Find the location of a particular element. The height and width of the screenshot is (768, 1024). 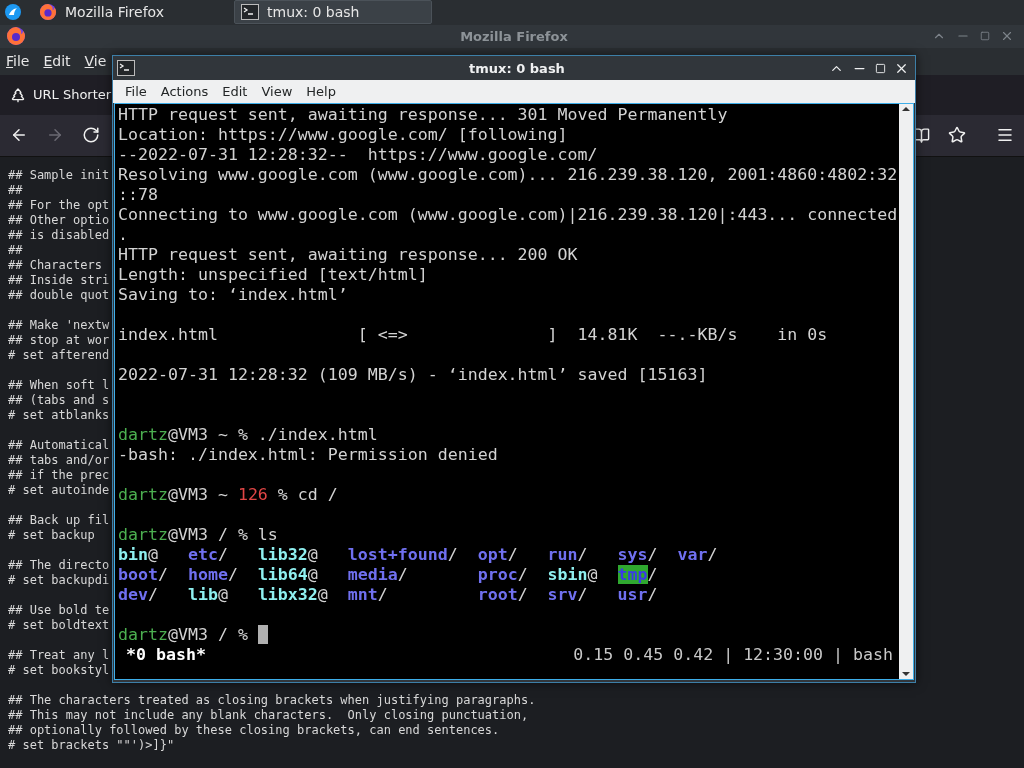

terminal-line: . is located at coordinates (123, 235).